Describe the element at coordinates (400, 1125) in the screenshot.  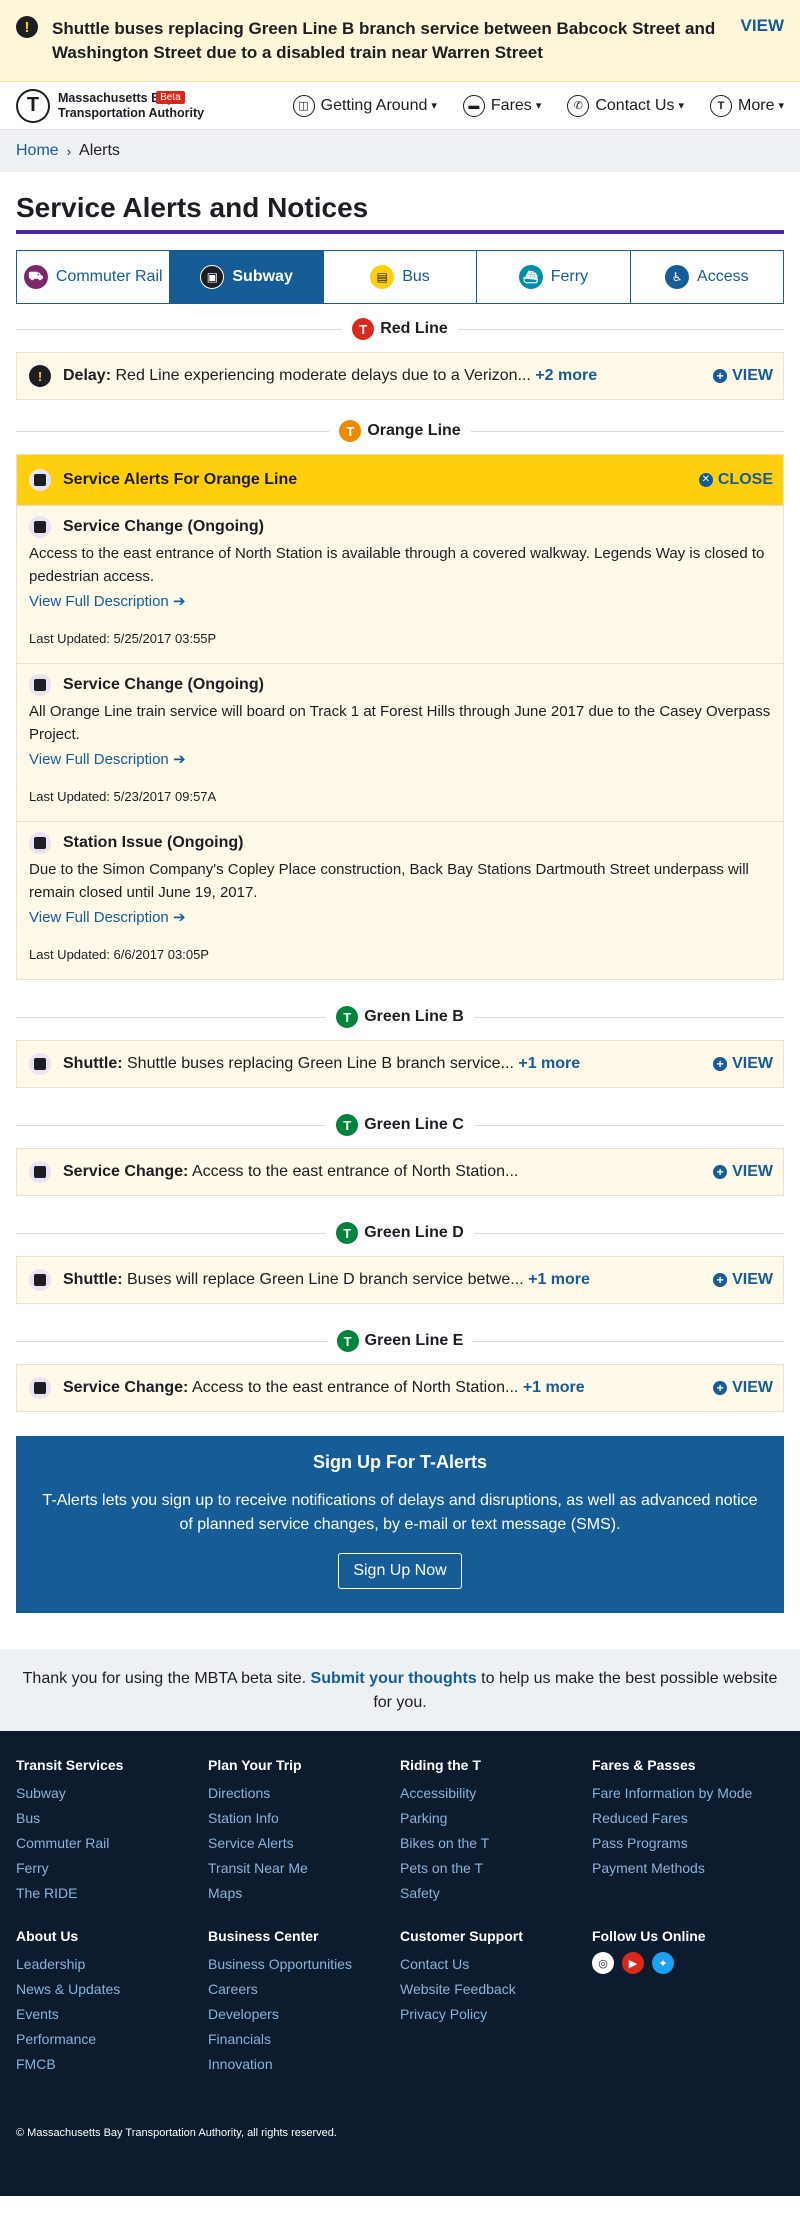
I see `green-line-c-heading: T Green Line C` at that location.